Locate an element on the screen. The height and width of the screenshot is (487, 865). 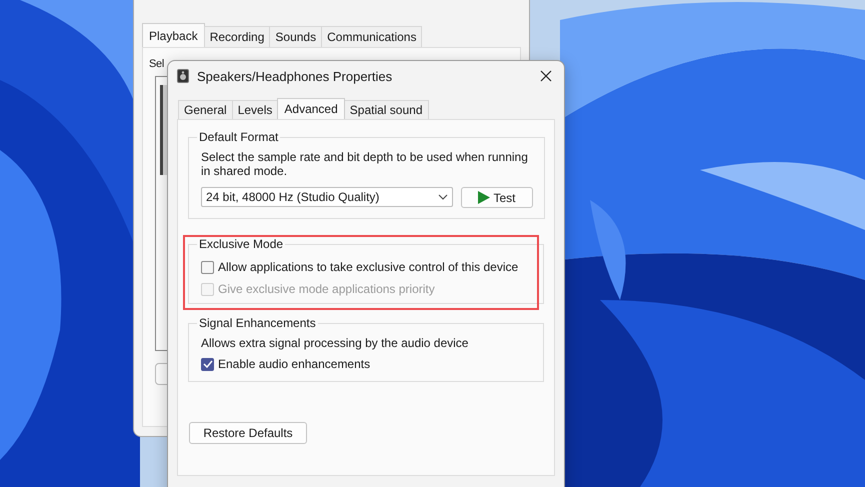
group-heading: Signal Enhancements is located at coordinates (257, 323).